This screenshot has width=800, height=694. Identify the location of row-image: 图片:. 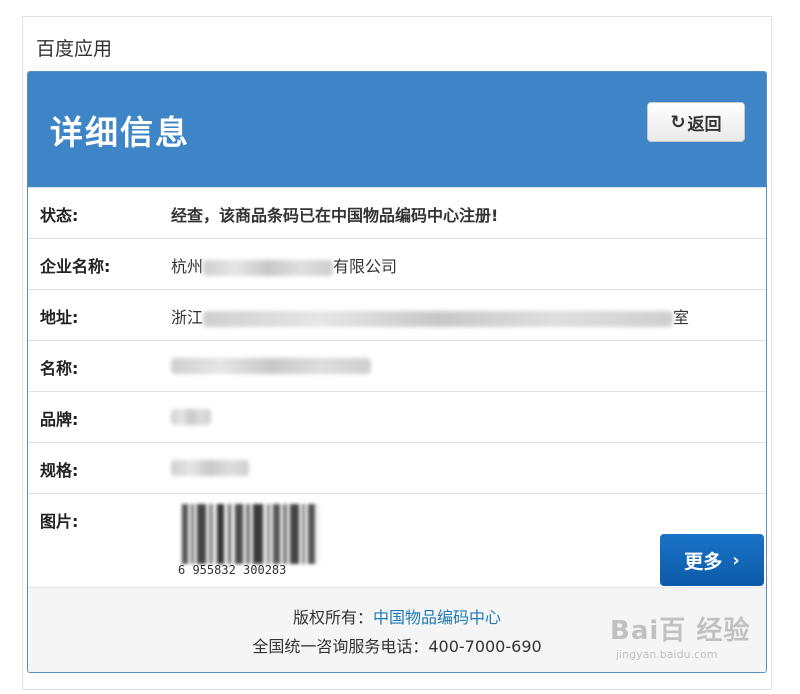
(397, 540).